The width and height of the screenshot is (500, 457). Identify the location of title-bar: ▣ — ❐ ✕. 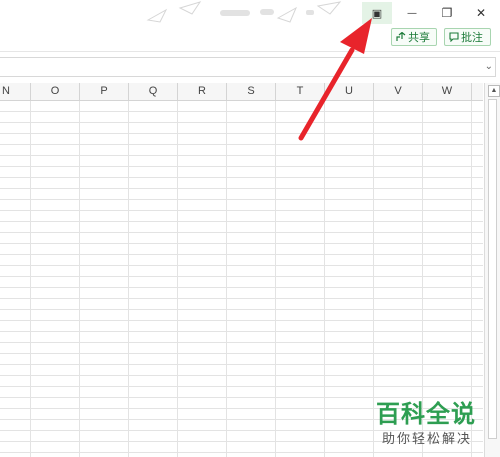
(250, 13).